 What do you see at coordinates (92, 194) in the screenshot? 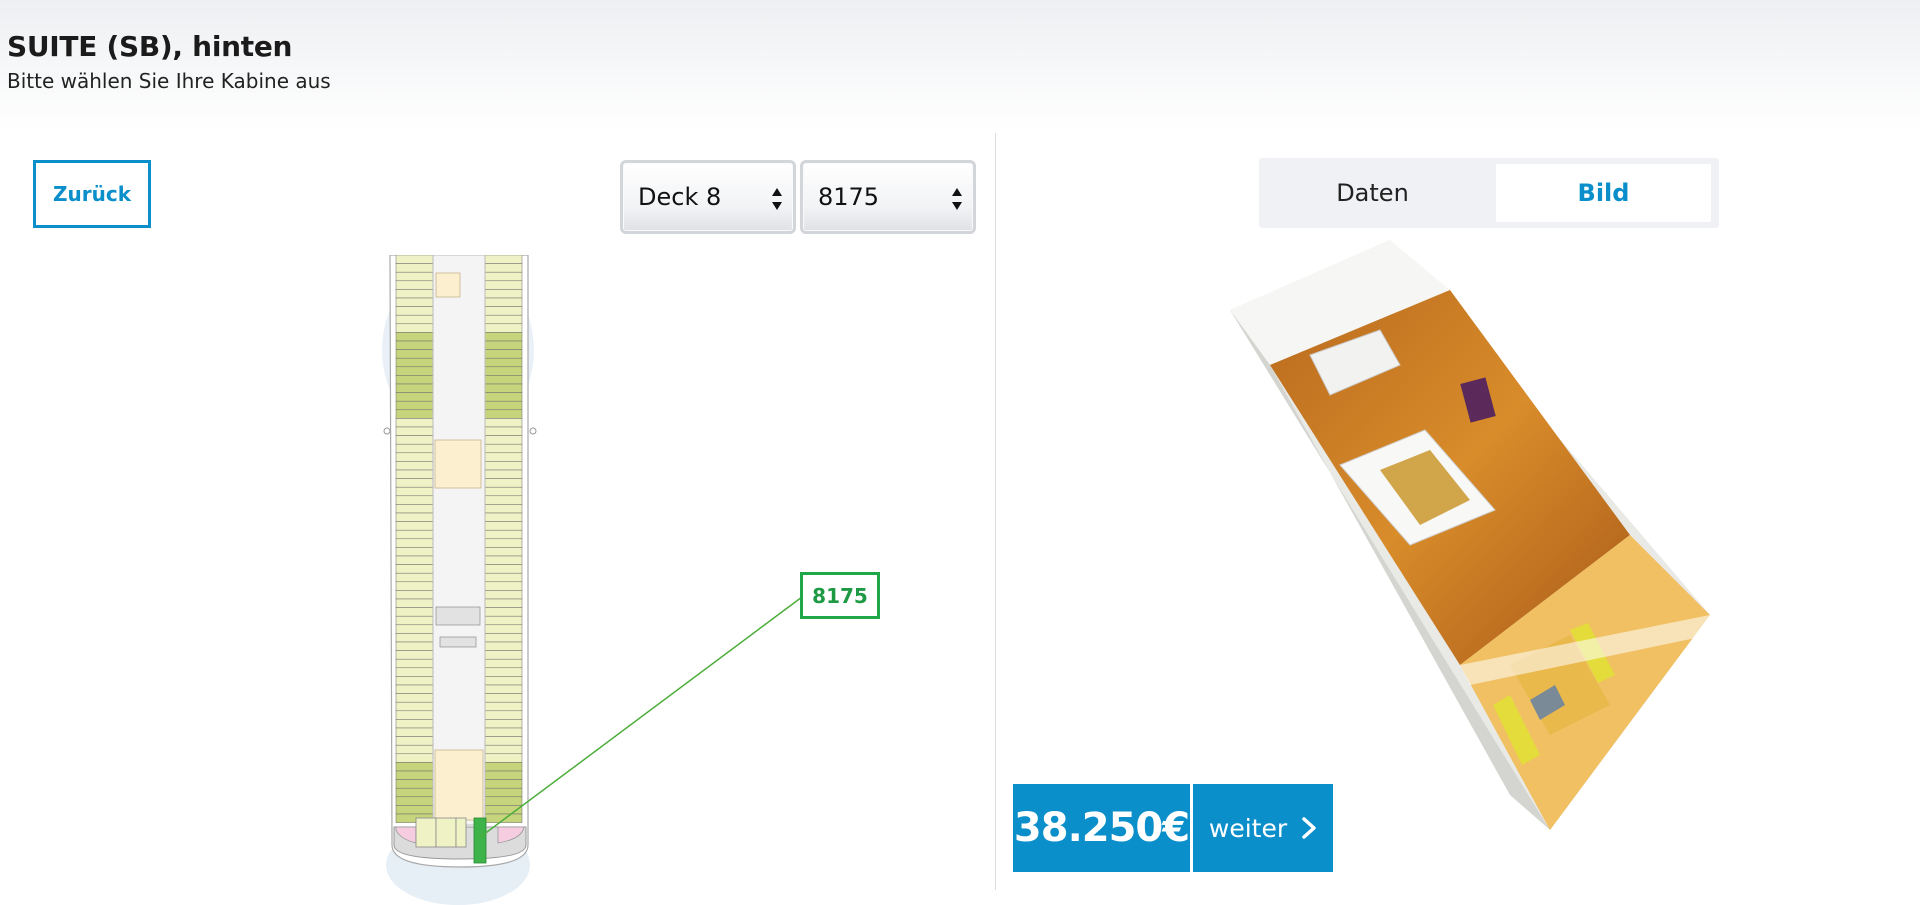
I see `back-button: Zurück` at bounding box center [92, 194].